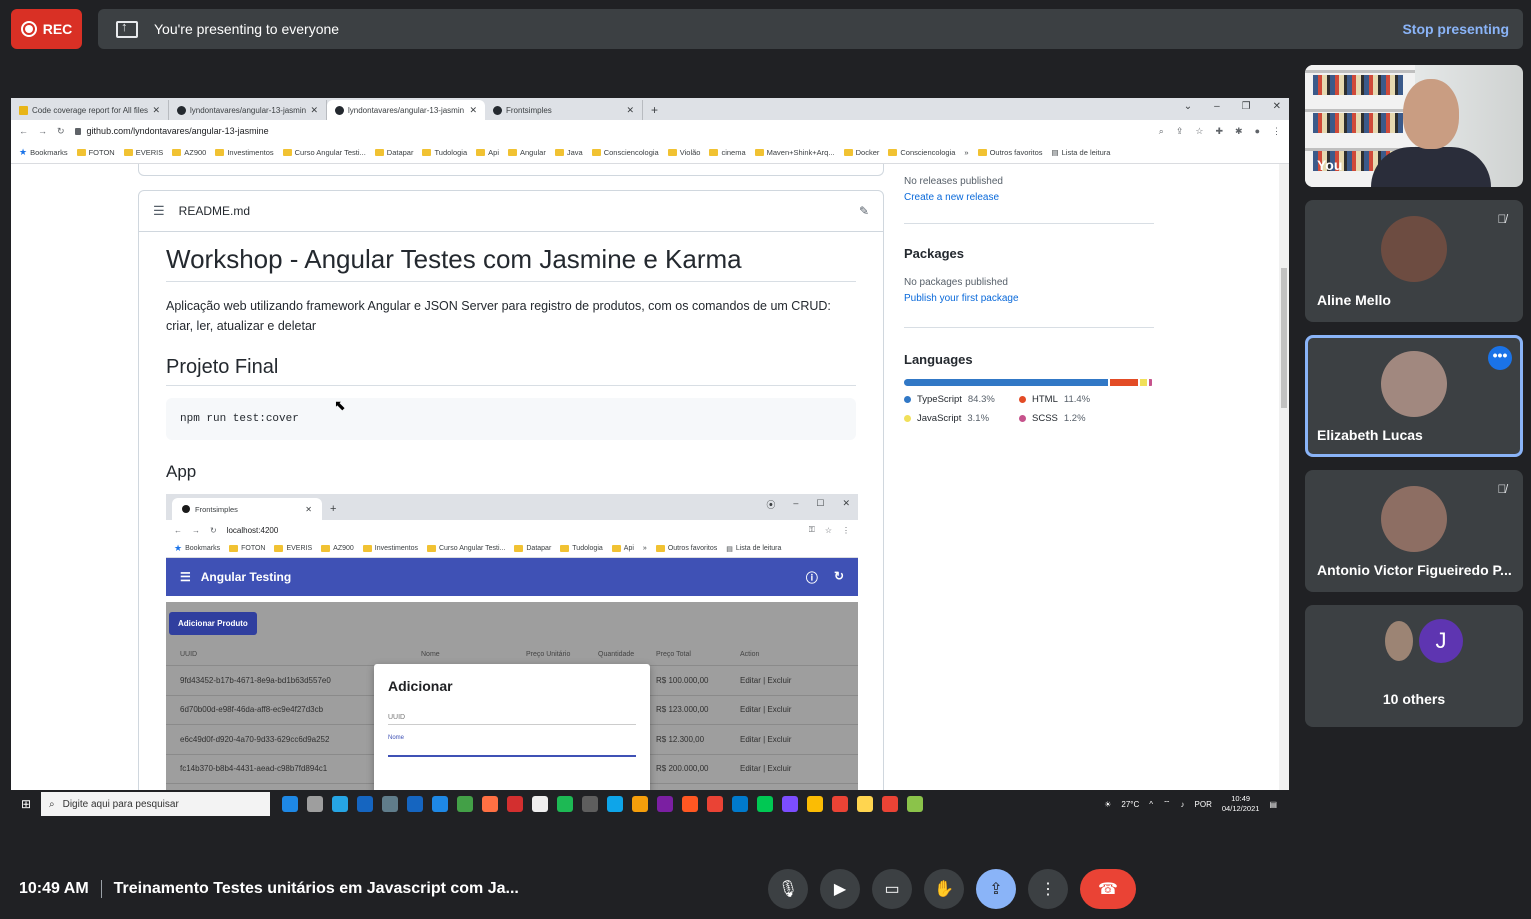 The image size is (1531, 919). I want to click on language-item: SCSS 1.2%, so click(1079, 418).